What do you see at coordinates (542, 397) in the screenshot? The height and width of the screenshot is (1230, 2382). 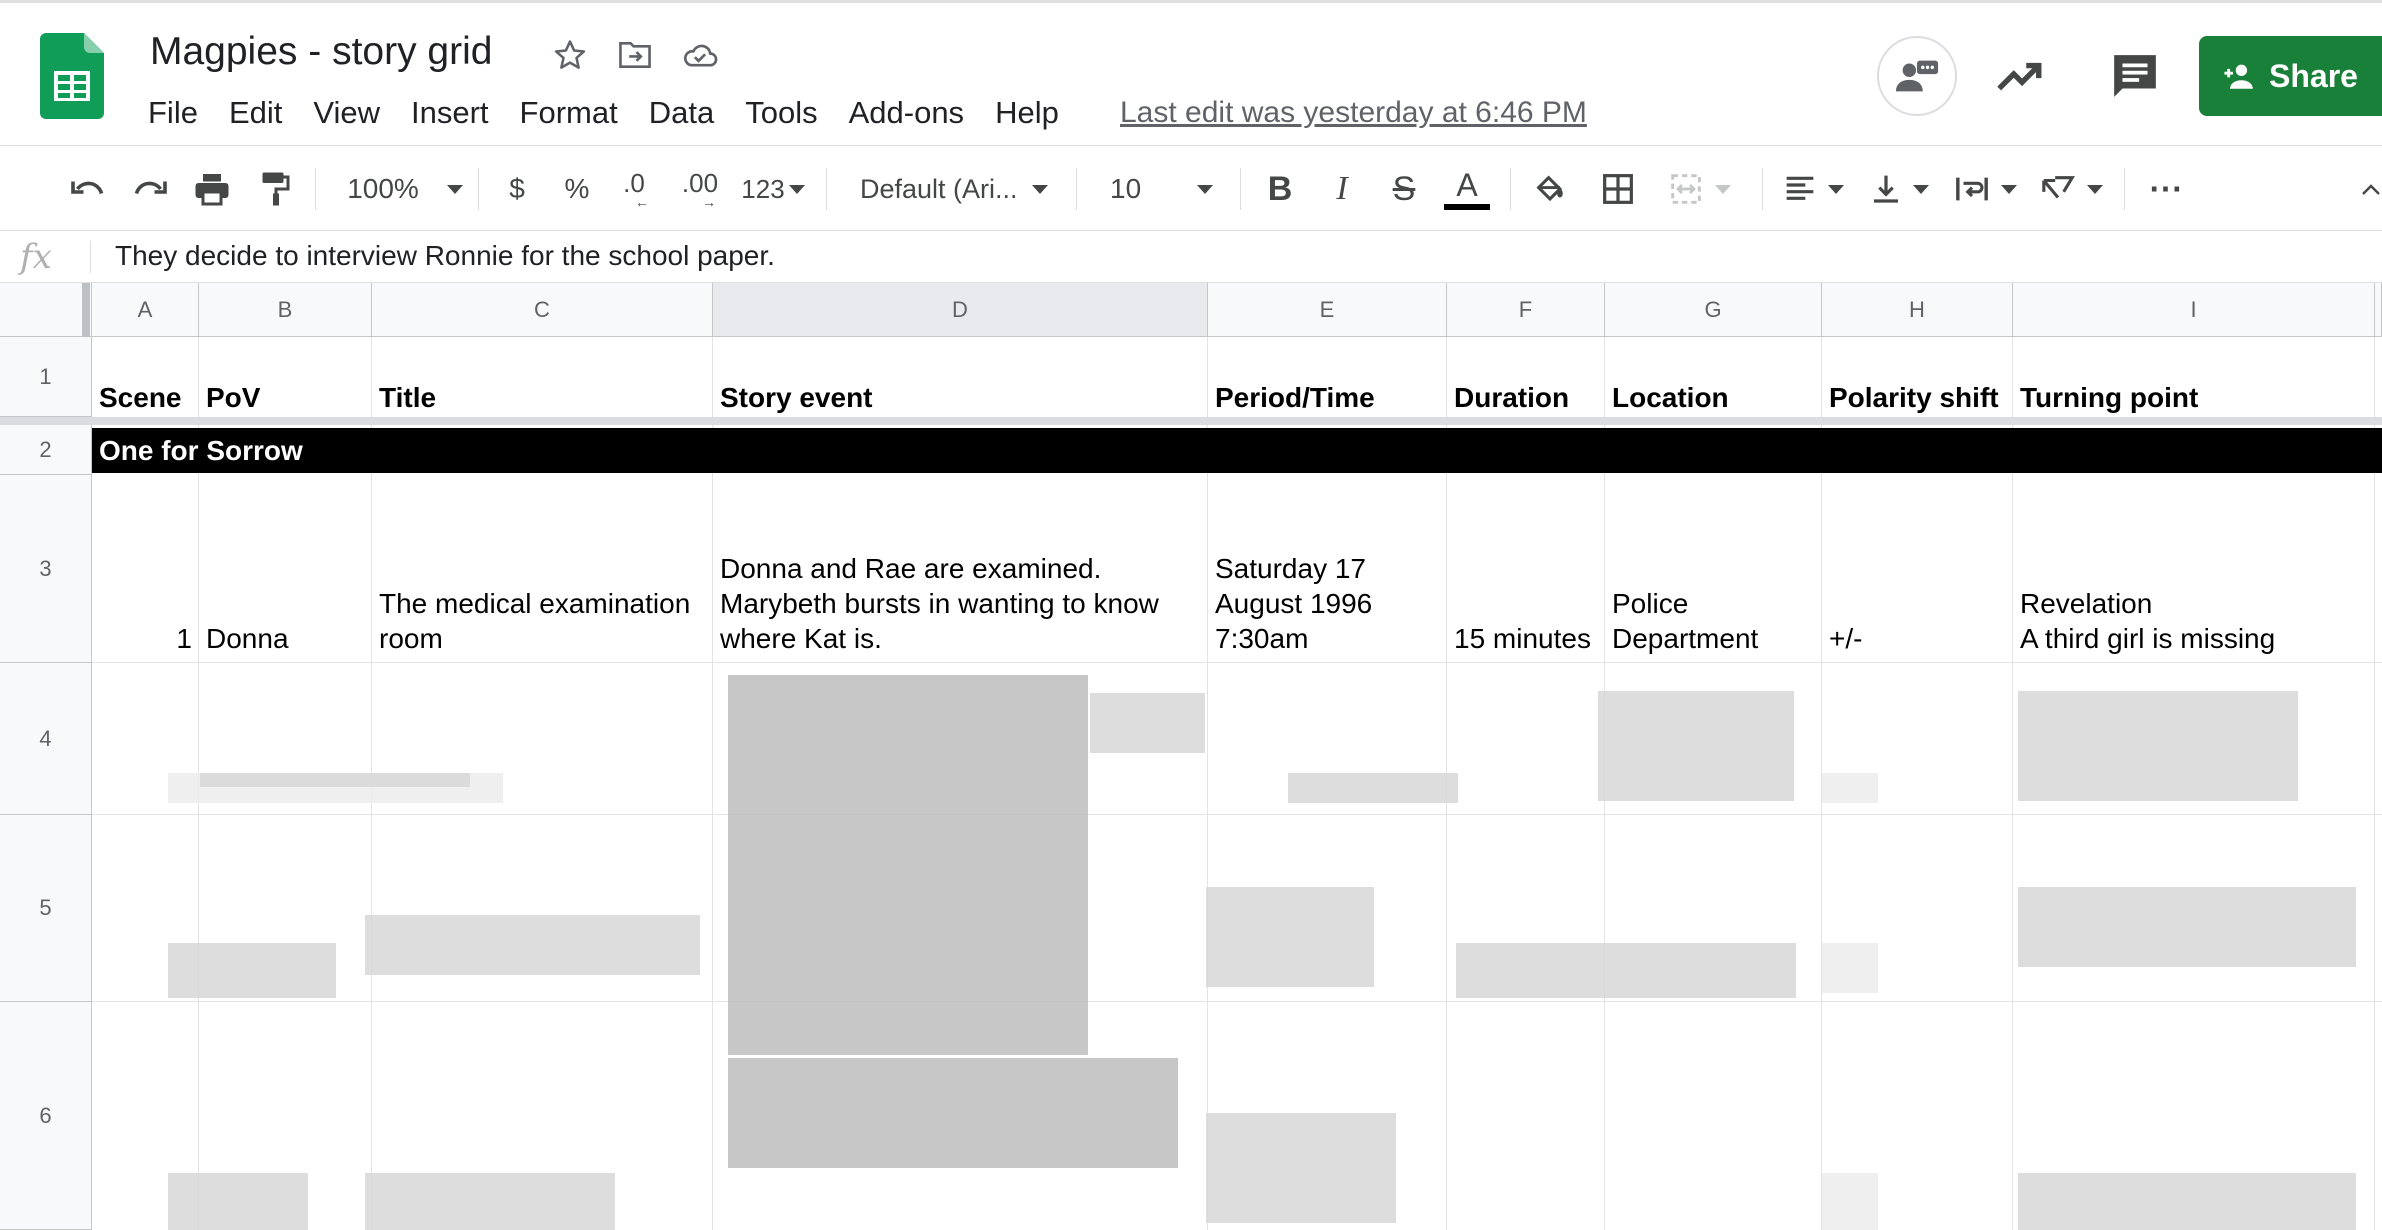 I see `header-title: Title` at bounding box center [542, 397].